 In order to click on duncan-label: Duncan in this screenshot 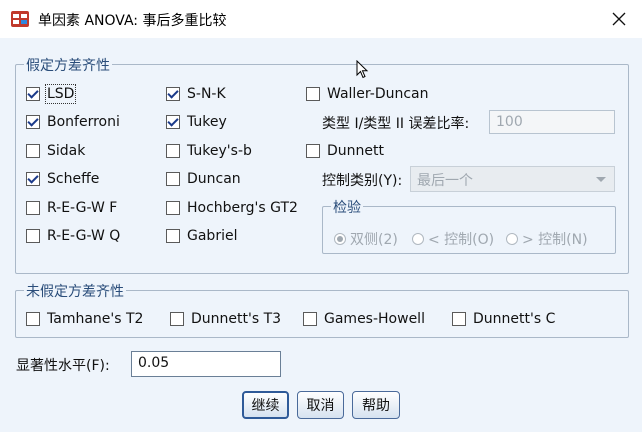, I will do `click(214, 179)`.